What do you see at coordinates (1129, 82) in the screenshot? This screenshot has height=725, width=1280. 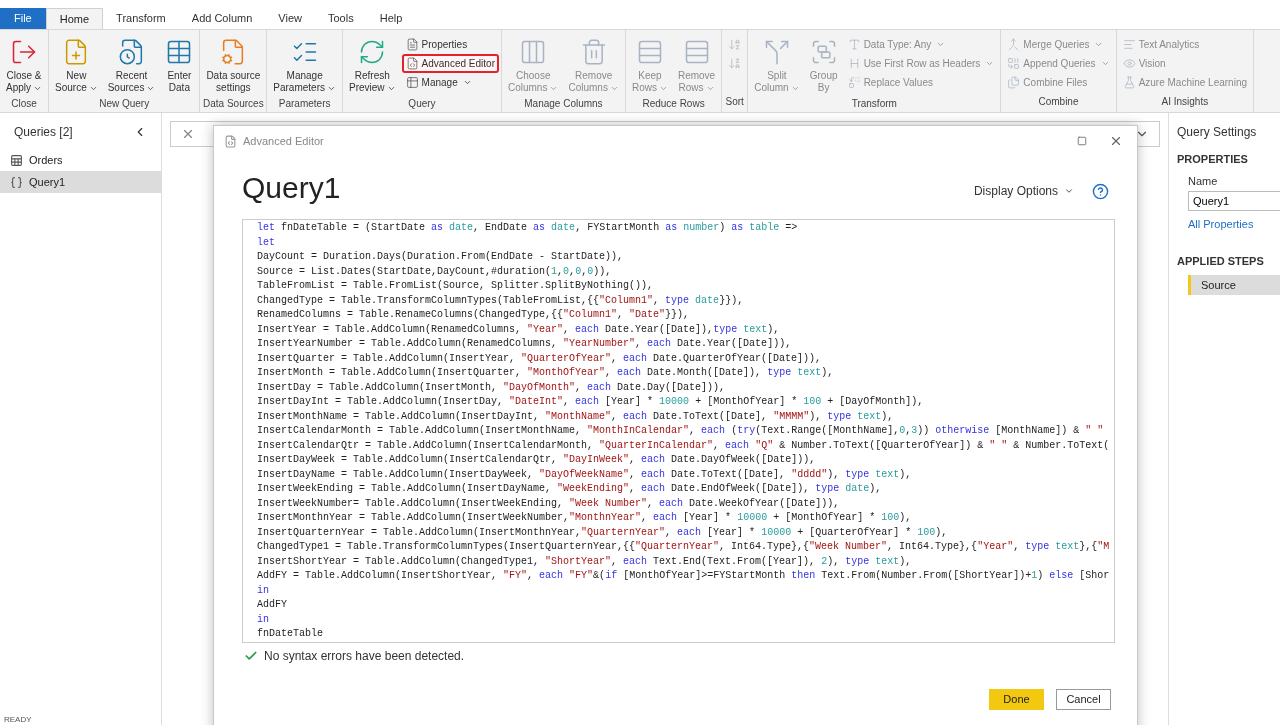 I see `flask-icon` at bounding box center [1129, 82].